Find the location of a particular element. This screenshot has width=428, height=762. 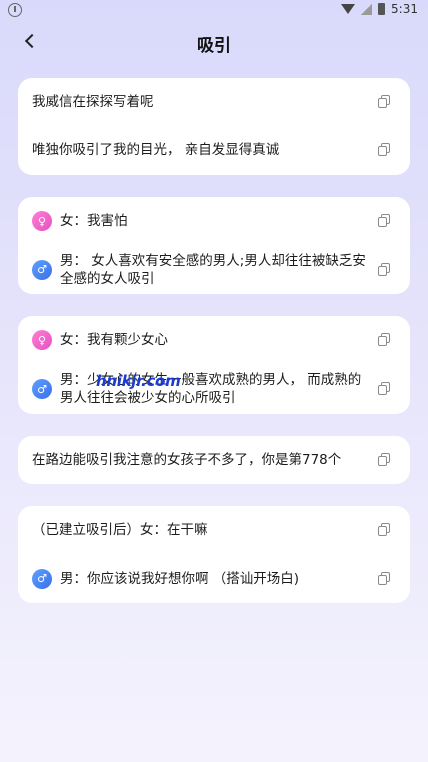

wifi-icon is located at coordinates (348, 9).